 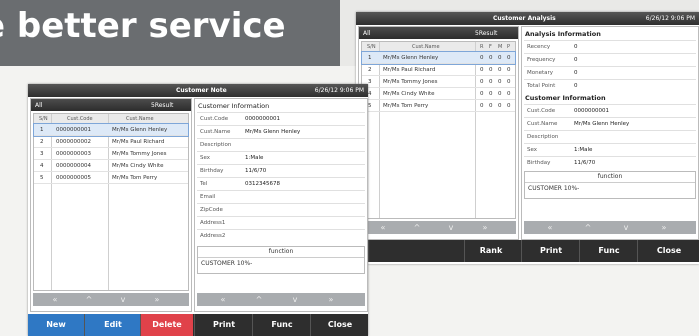 I want to click on note-list-nav: « ^ v », so click(x=111, y=299).